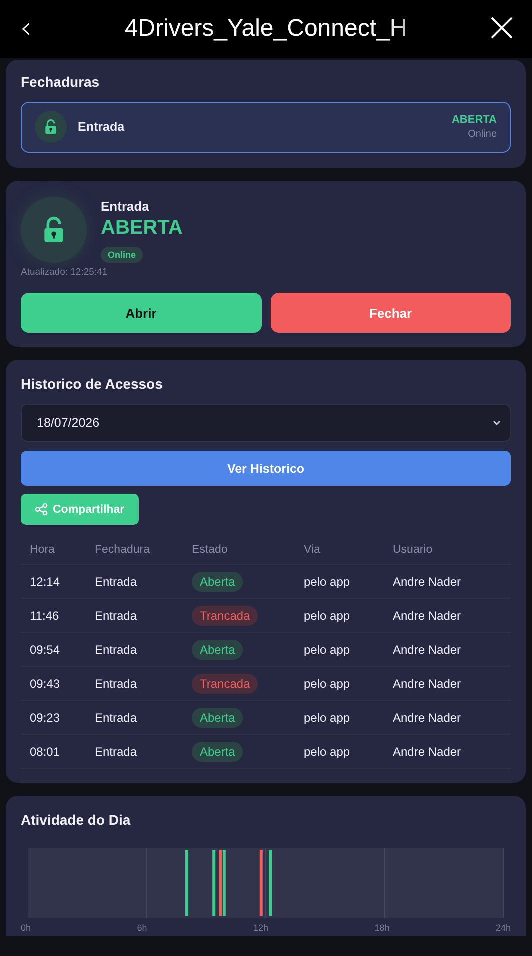  What do you see at coordinates (61, 82) in the screenshot?
I see `section-title: Fechaduras` at bounding box center [61, 82].